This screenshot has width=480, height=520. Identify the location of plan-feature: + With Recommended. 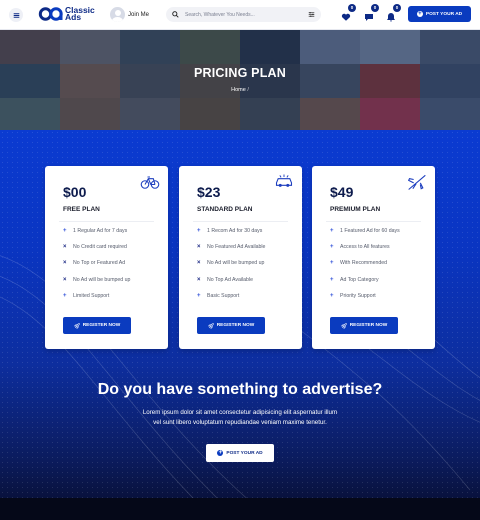
(358, 263).